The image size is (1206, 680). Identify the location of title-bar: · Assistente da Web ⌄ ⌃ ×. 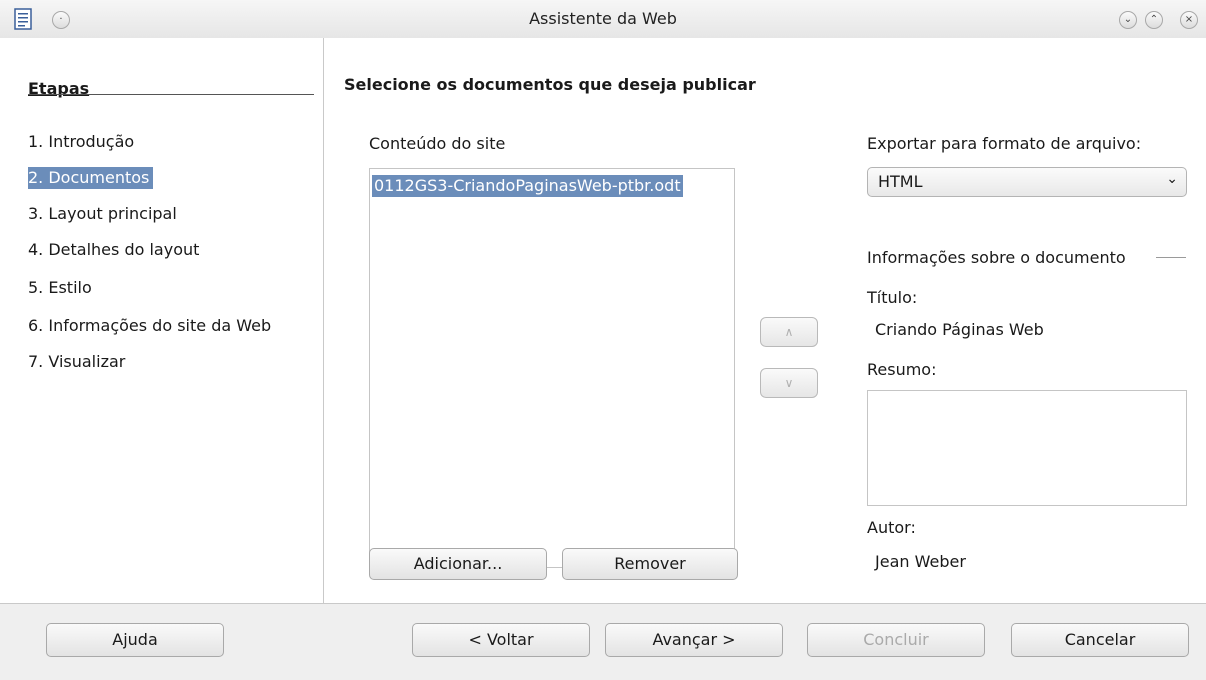
(603, 19).